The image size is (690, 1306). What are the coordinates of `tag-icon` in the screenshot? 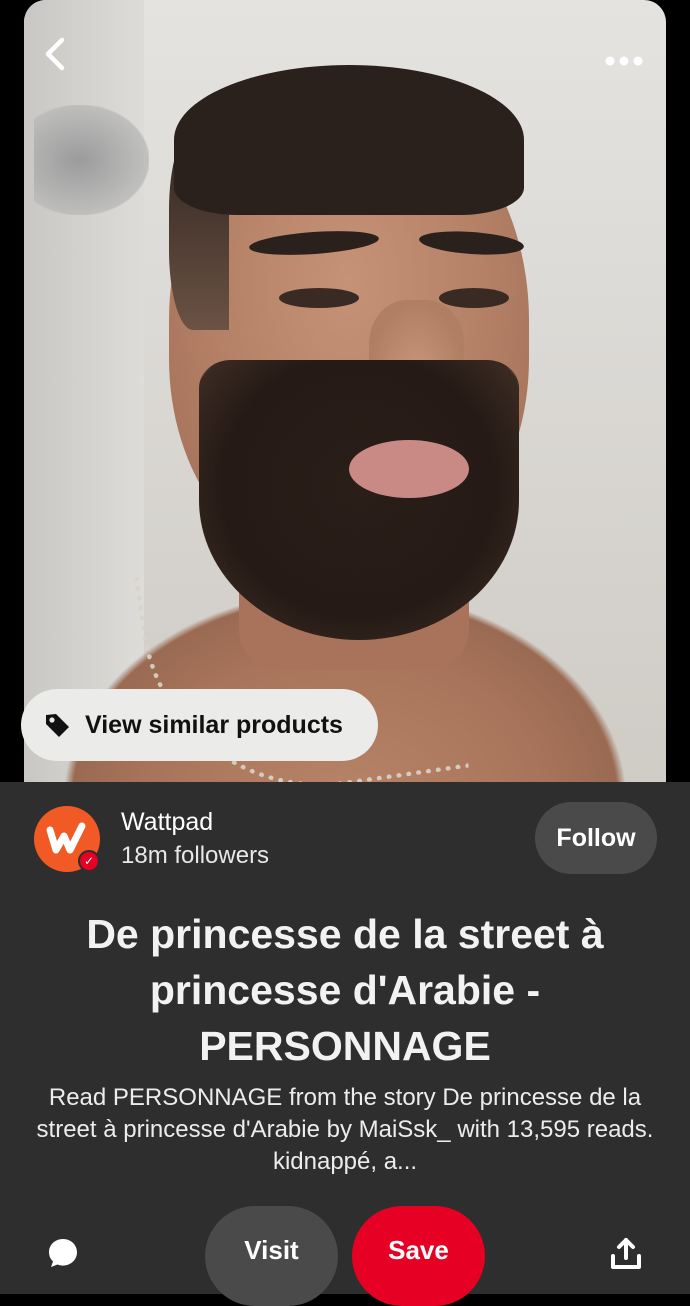 It's located at (57, 725).